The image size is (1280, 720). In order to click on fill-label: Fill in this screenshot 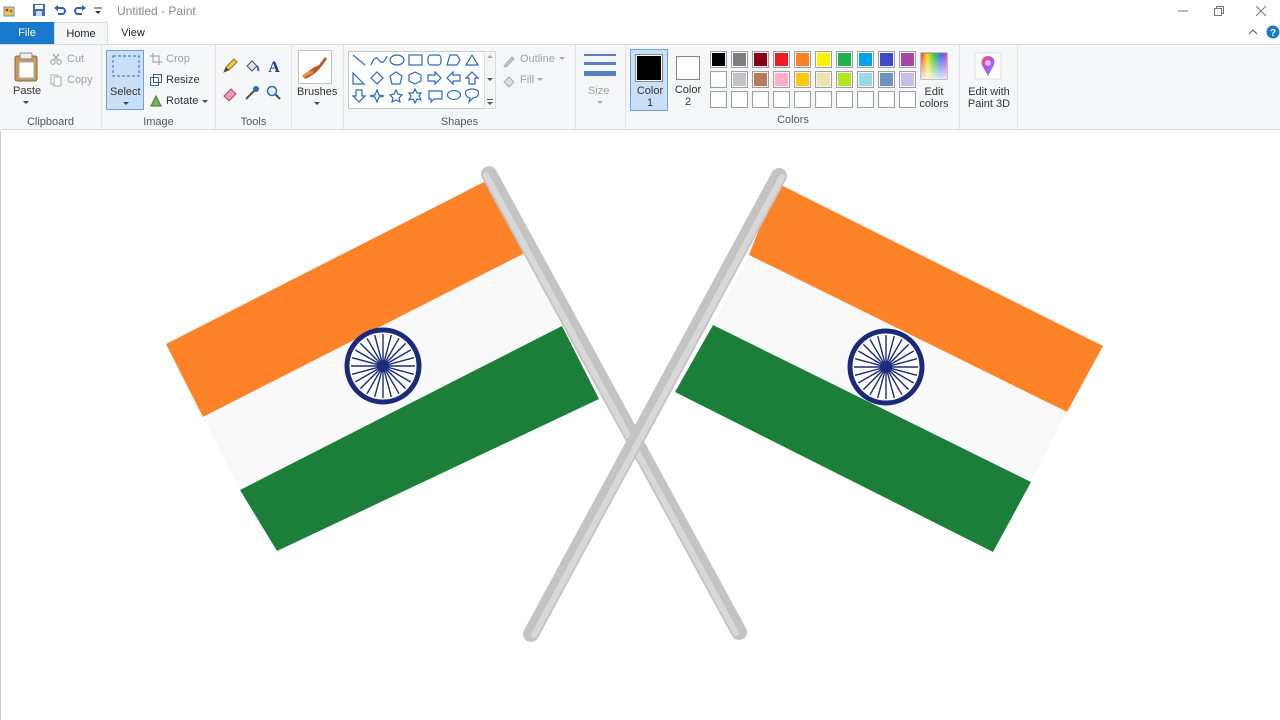, I will do `click(527, 80)`.